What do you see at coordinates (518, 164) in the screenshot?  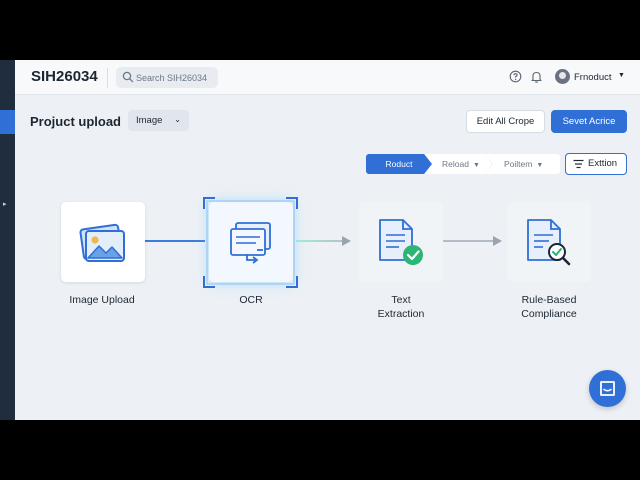 I see `step-chip-label: Poiltem` at bounding box center [518, 164].